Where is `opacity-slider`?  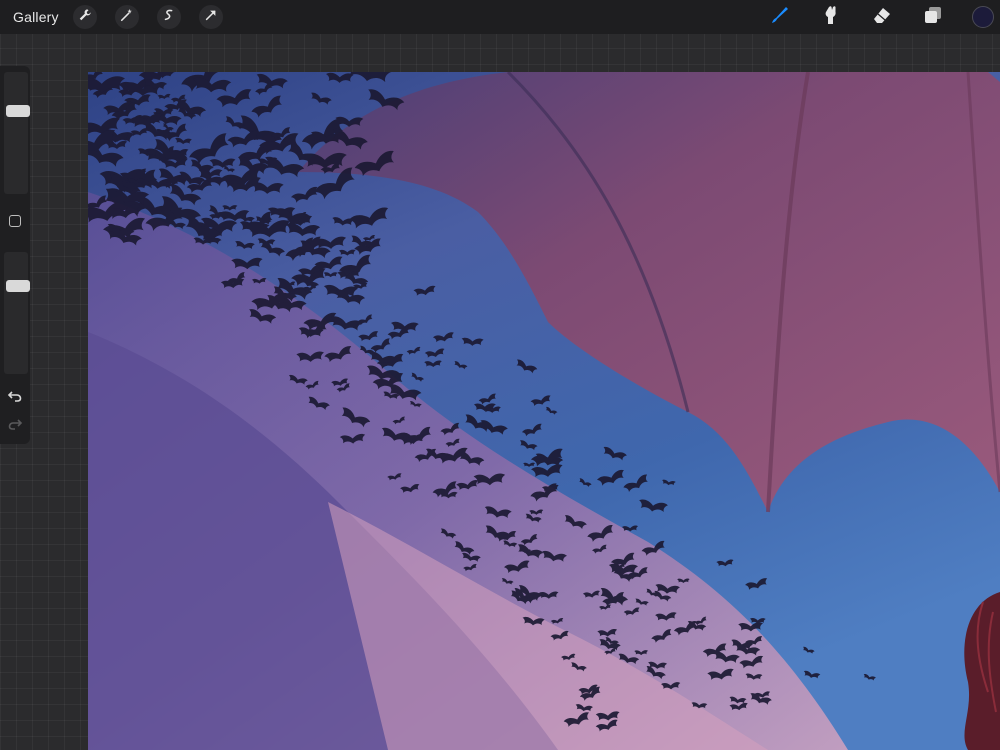
opacity-slider is located at coordinates (17, 313).